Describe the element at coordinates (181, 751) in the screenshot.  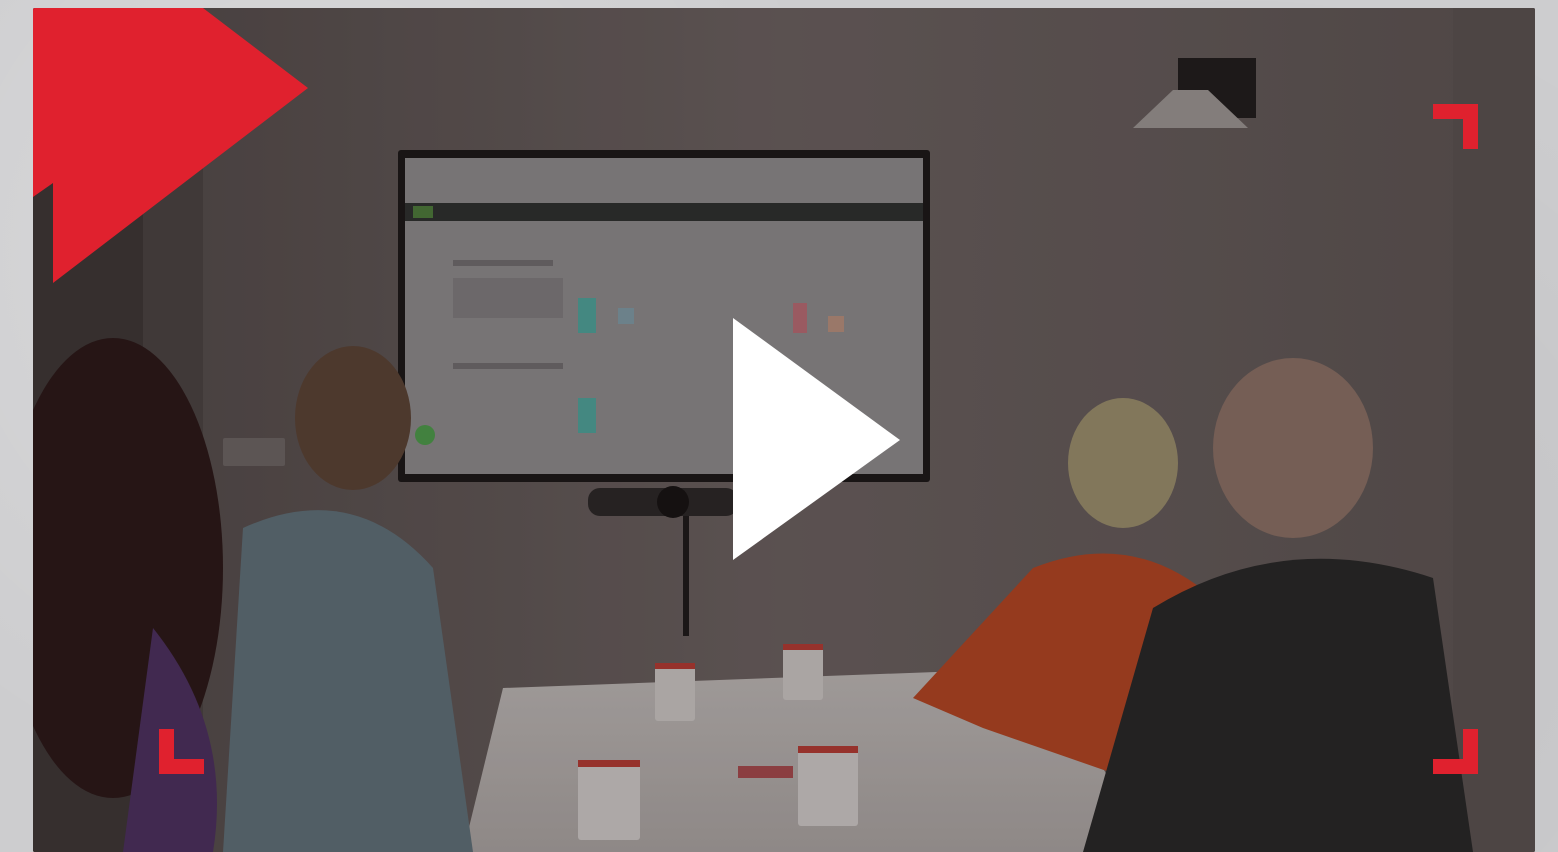
I see `corner-bracket-icon-bottom-left` at that location.